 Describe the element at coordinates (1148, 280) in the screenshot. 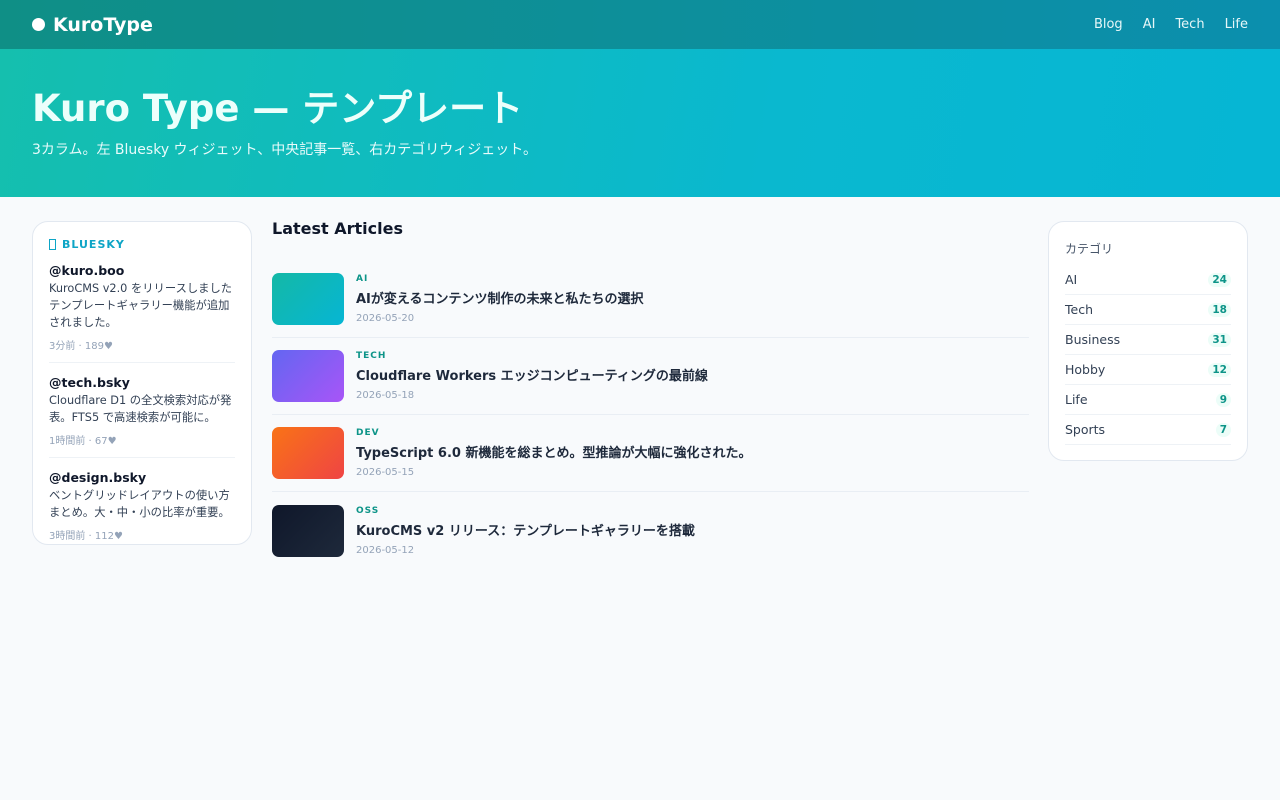

I see `category-item: AI 24` at that location.